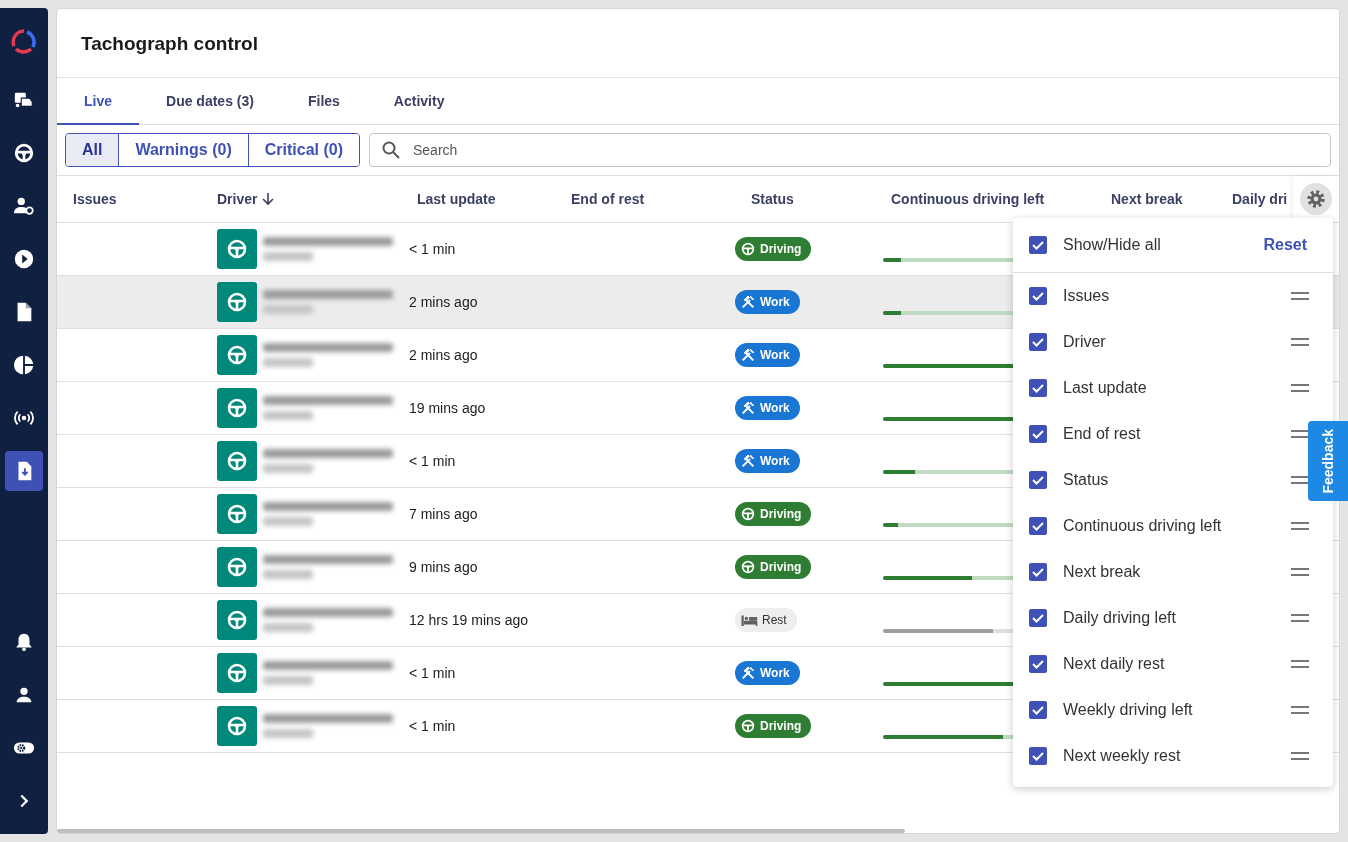 Image resolution: width=1348 pixels, height=842 pixels. I want to click on search-field: Search, so click(850, 150).